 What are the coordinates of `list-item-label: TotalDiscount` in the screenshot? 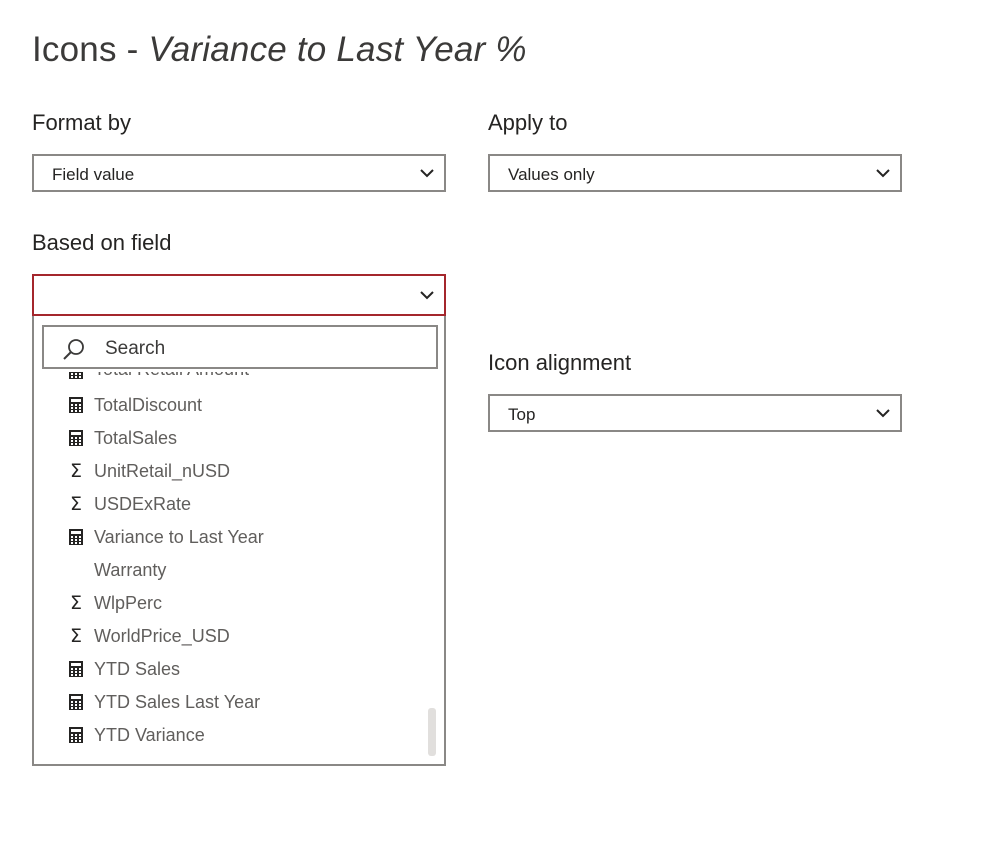 It's located at (148, 405).